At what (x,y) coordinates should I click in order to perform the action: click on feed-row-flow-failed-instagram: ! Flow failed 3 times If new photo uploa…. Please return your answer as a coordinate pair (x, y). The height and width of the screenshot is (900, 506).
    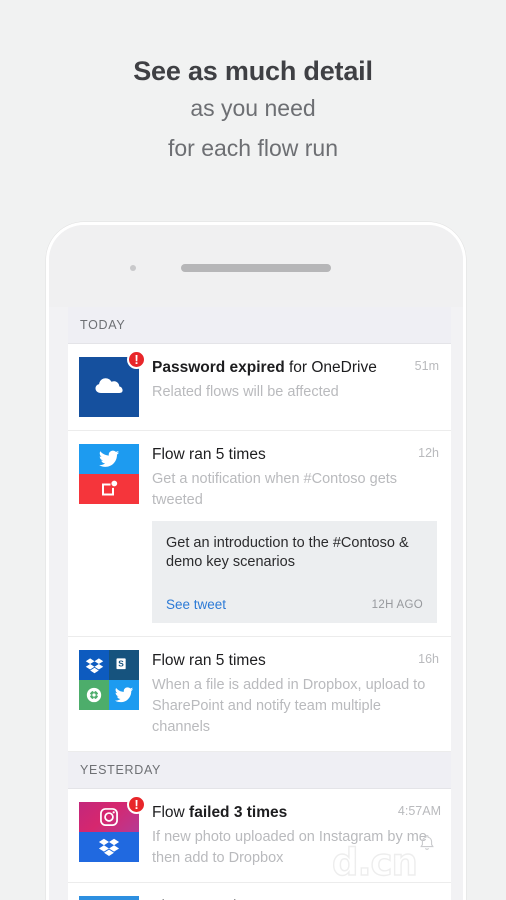
    Looking at the image, I should click on (259, 836).